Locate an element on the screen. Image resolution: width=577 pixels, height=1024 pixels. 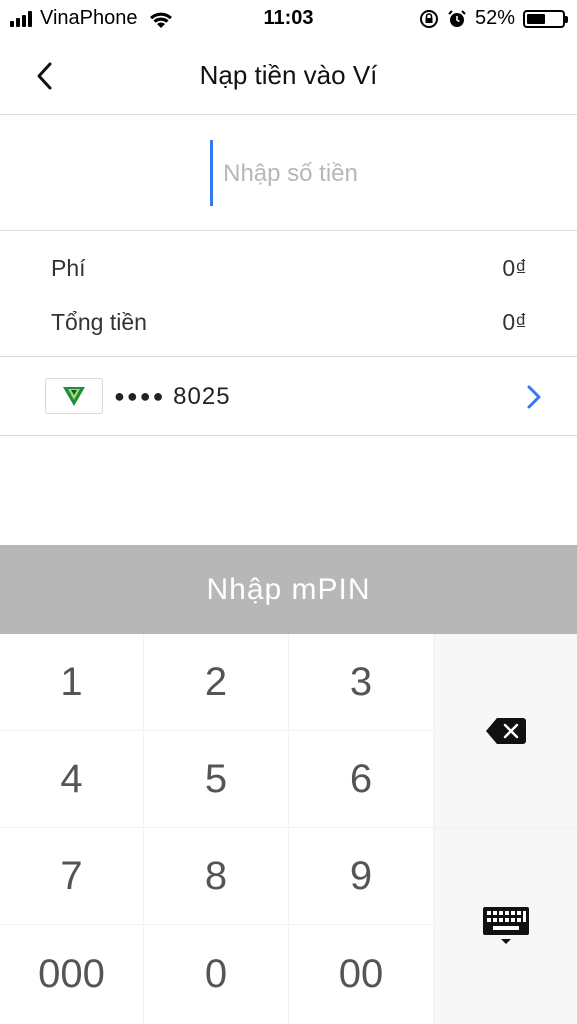
enter-mpin-label: Nhập mPIN is located at coordinates (288, 589).